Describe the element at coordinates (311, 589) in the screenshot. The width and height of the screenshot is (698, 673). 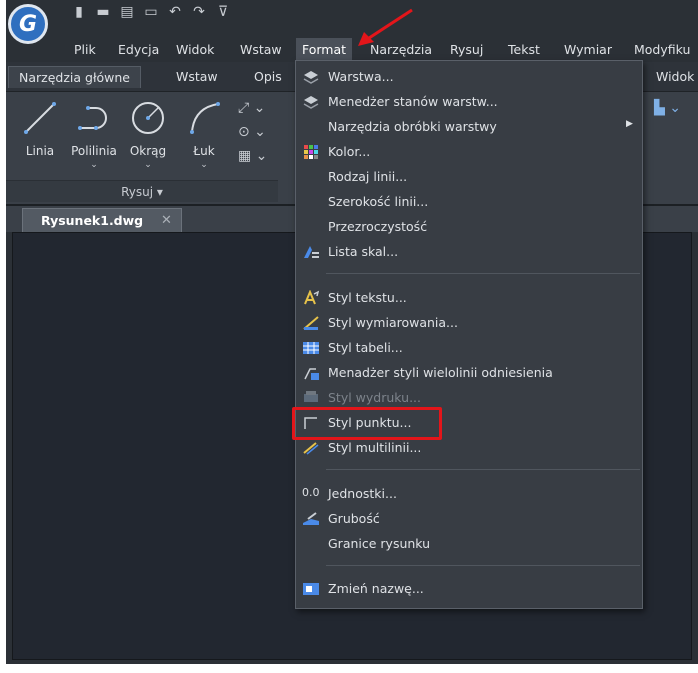
I see `rename-icon` at that location.